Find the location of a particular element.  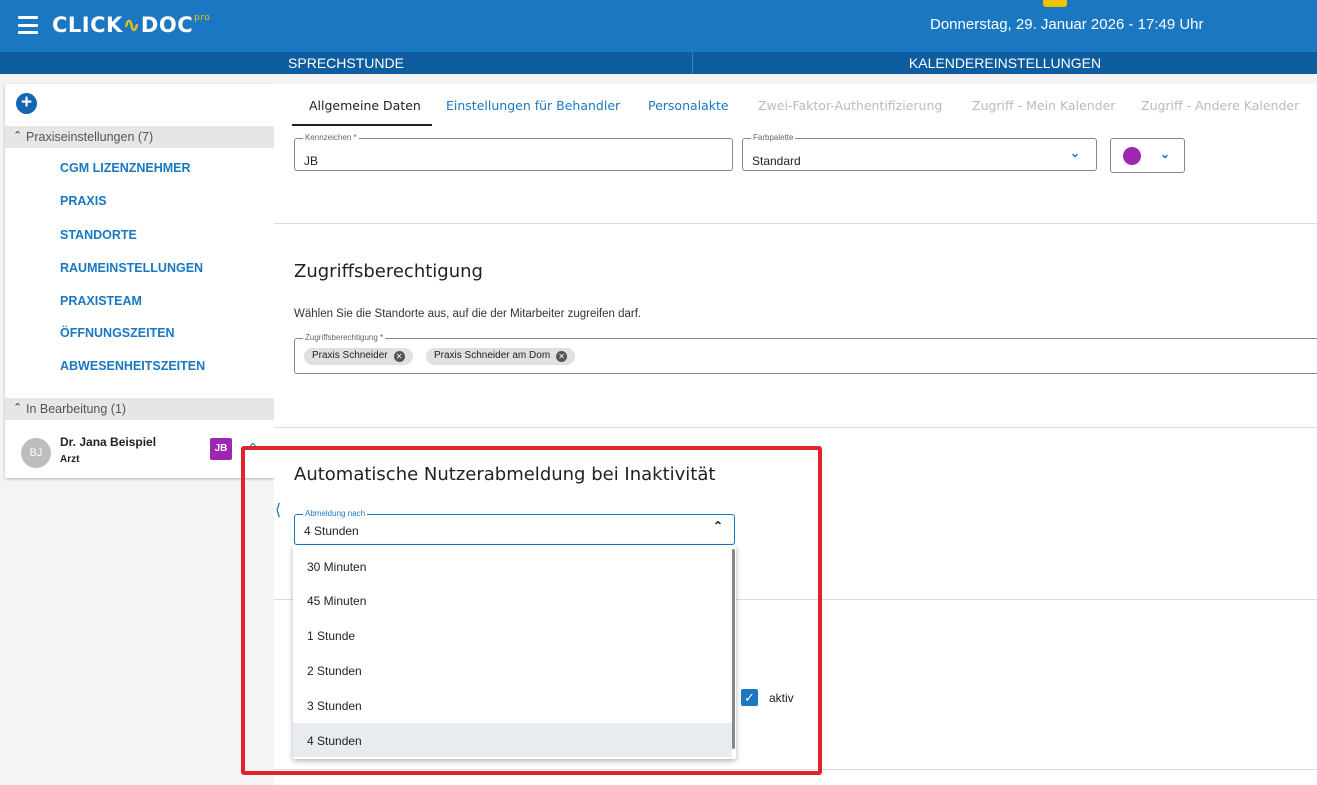

nav-kalendereinstellungen: KALENDEREINSTELLUNGEN is located at coordinates (1005, 63).